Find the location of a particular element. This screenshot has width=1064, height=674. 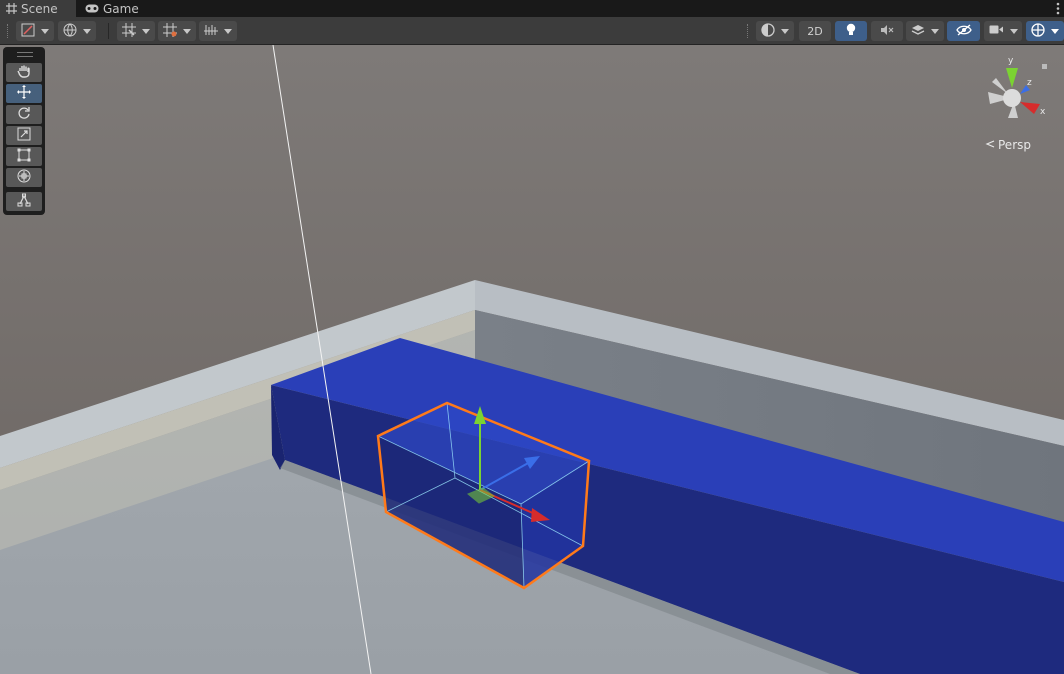

tools-drag-handle is located at coordinates (25, 54).